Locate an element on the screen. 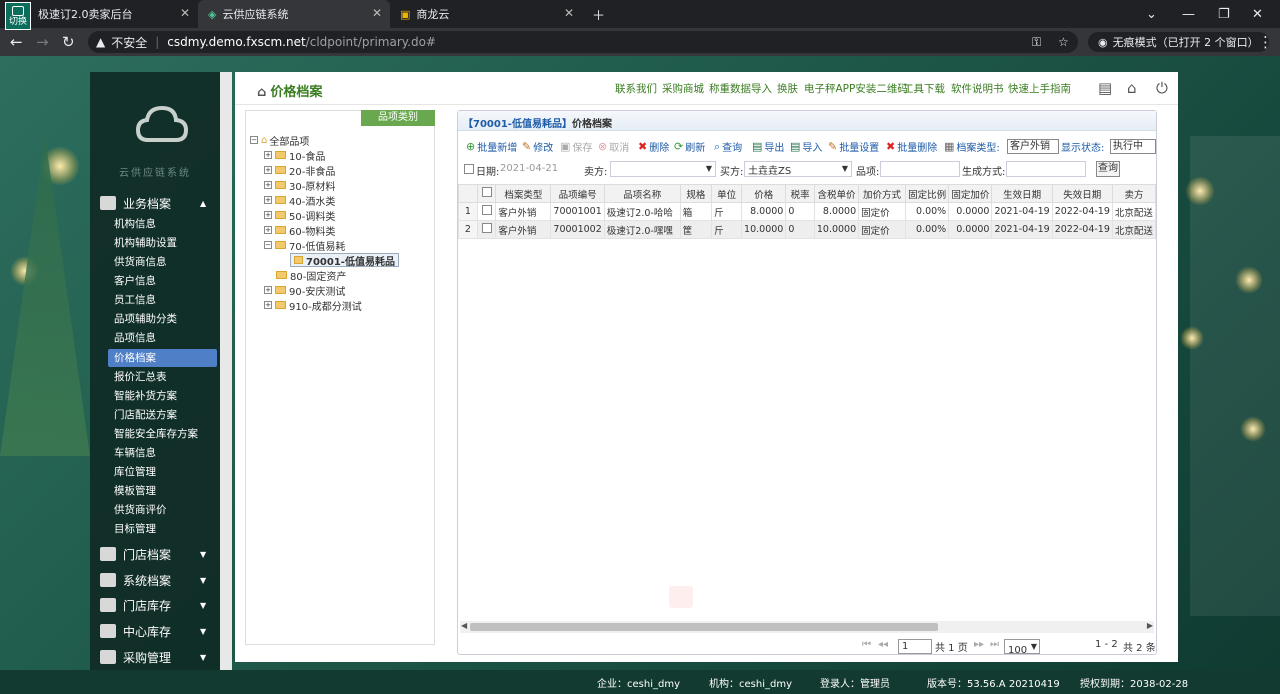 Image resolution: width=1280 pixels, height=694 pixels. tree-node: +910-成都分测试 is located at coordinates (313, 305).